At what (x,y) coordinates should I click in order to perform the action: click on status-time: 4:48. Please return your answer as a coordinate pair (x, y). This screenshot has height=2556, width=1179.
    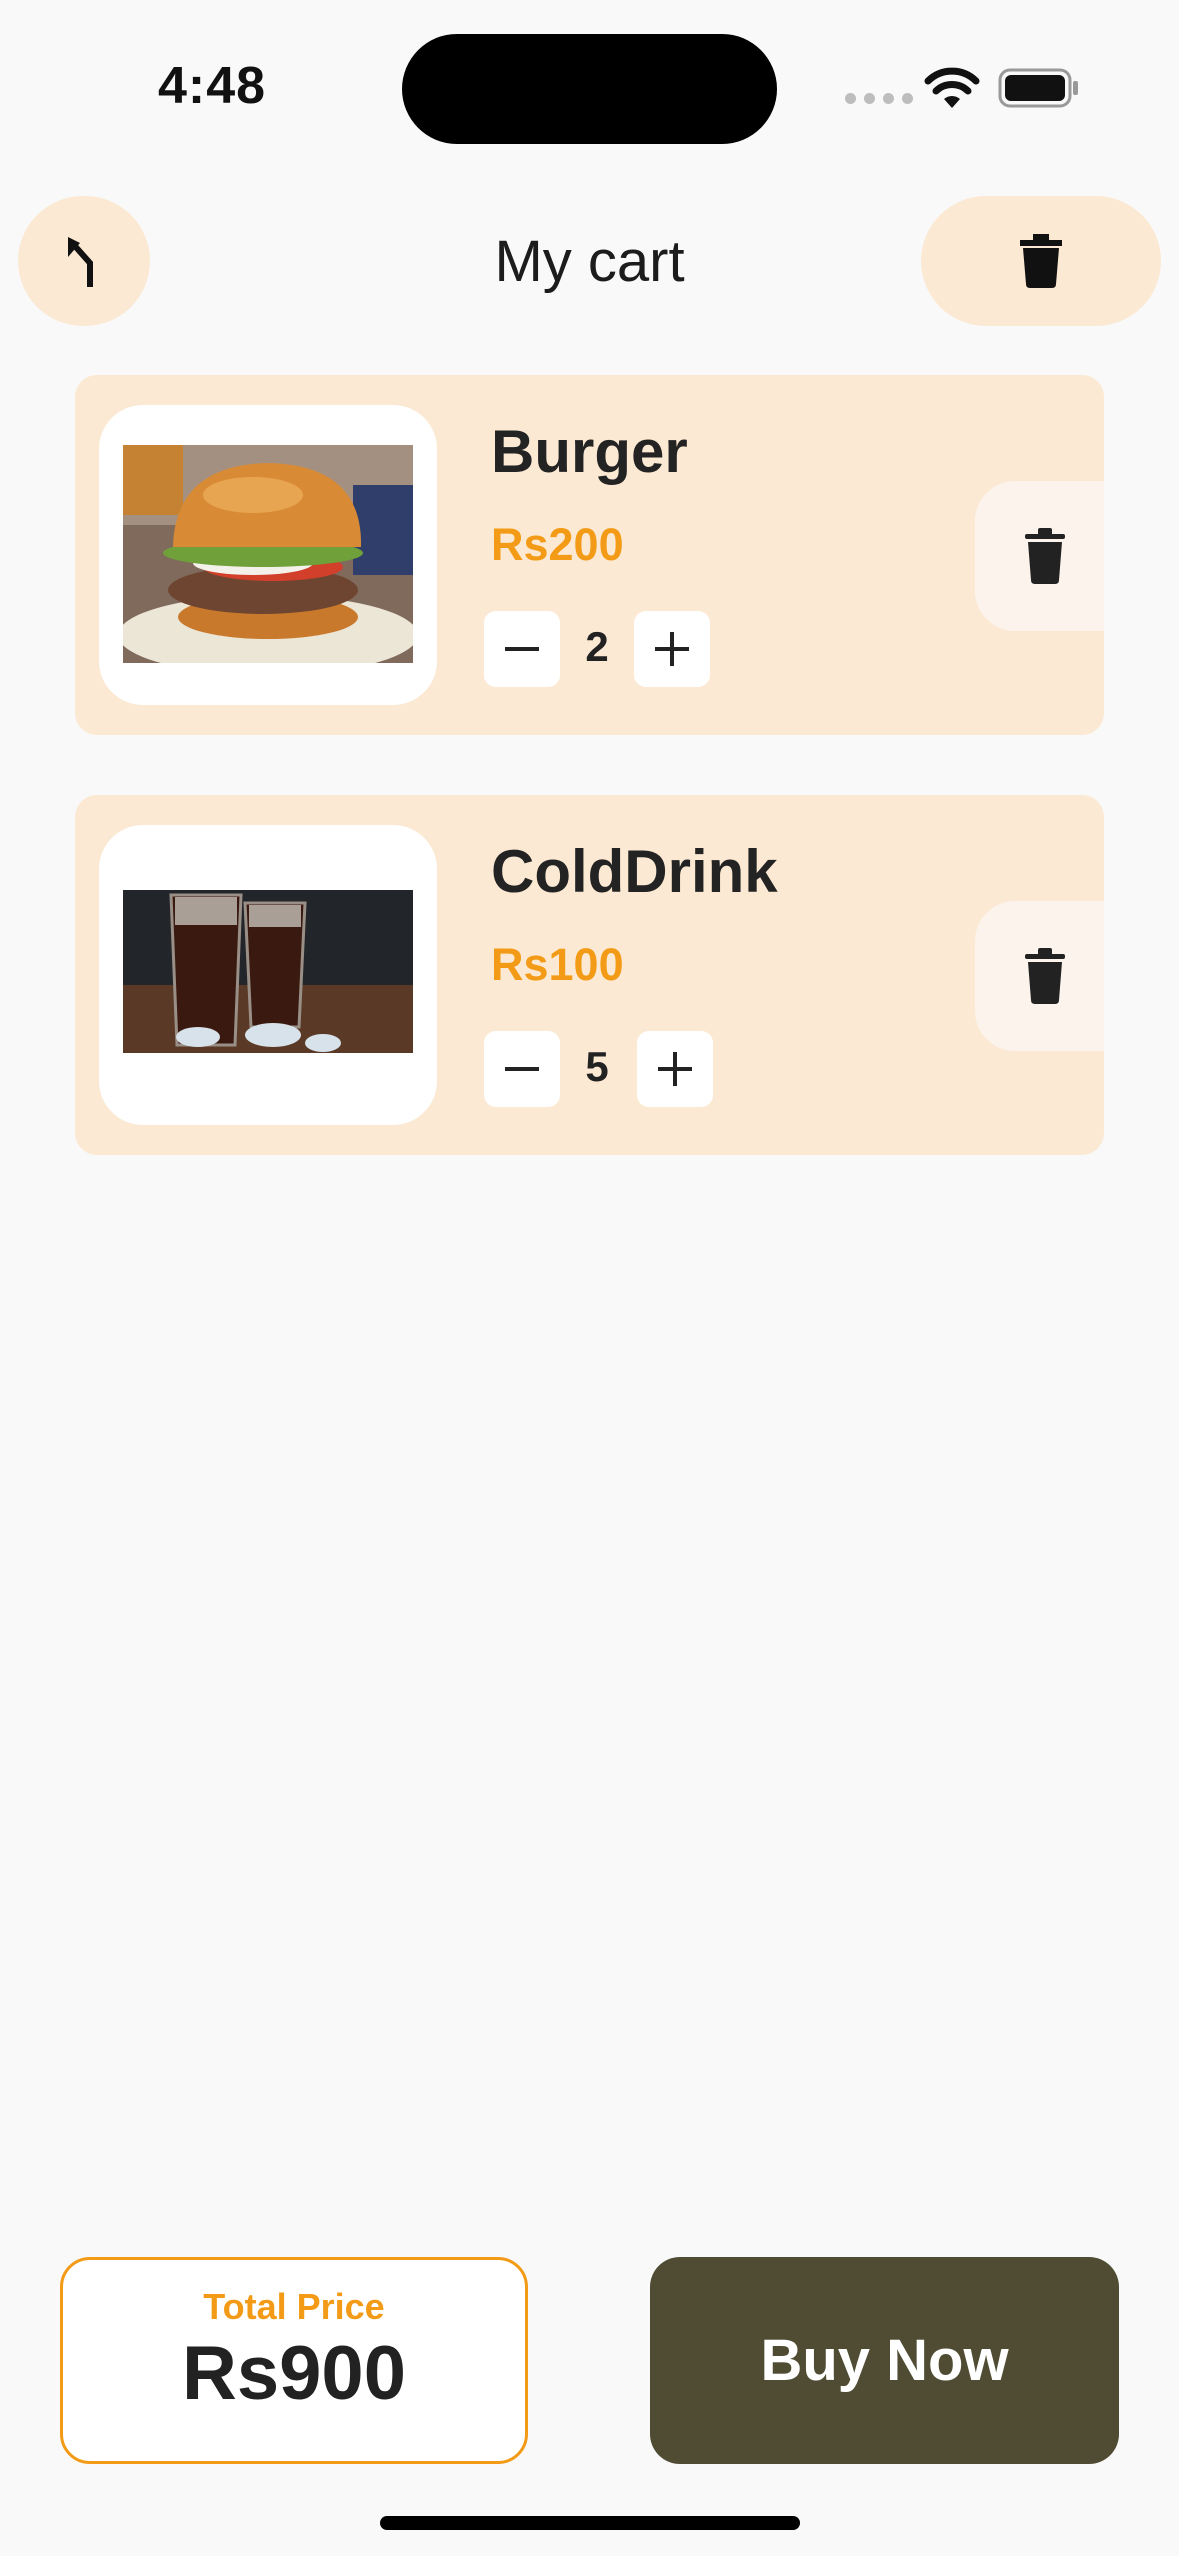
    Looking at the image, I should click on (212, 86).